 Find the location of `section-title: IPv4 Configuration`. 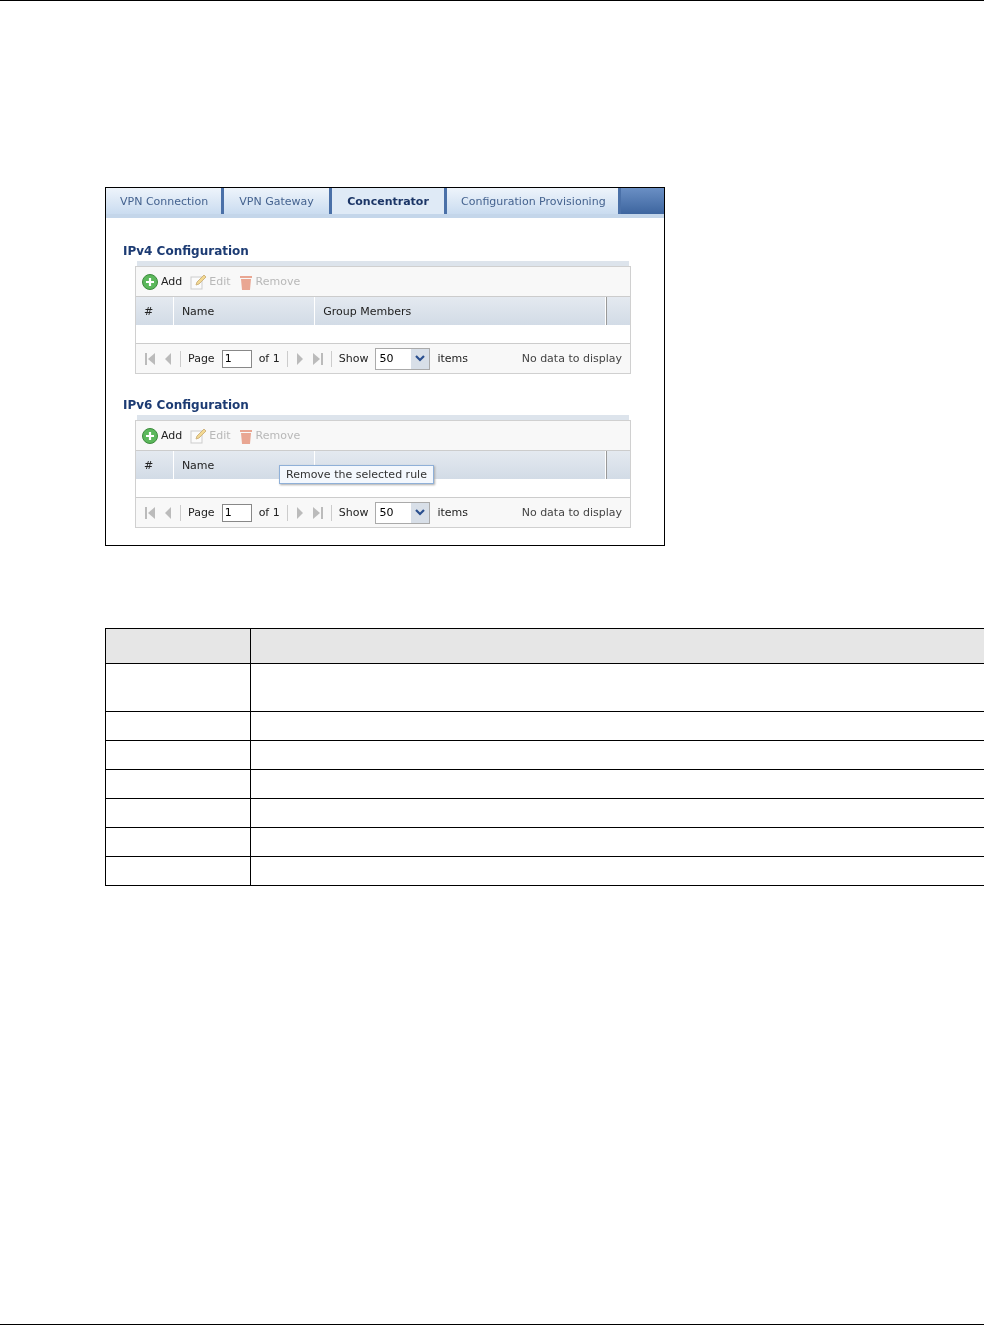

section-title: IPv4 Configuration is located at coordinates (186, 251).